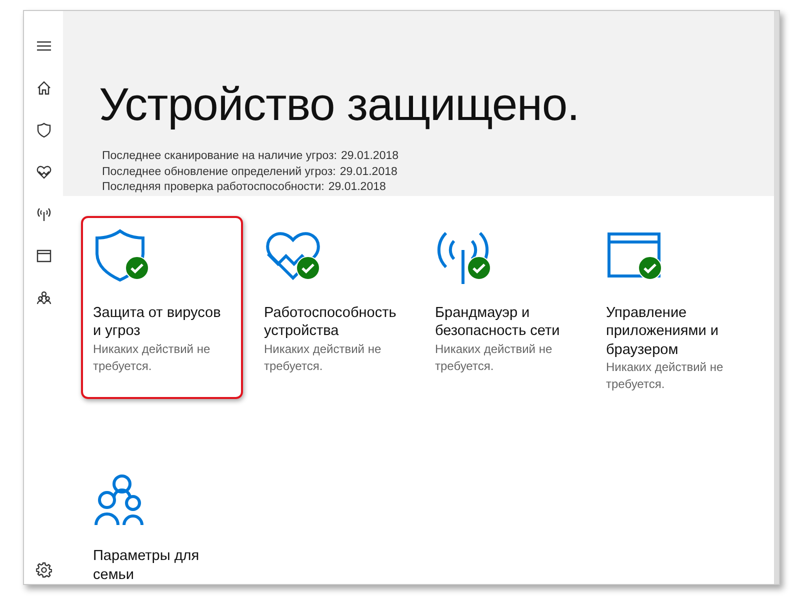  I want to click on tile-title: Параметры для семьи, so click(146, 565).